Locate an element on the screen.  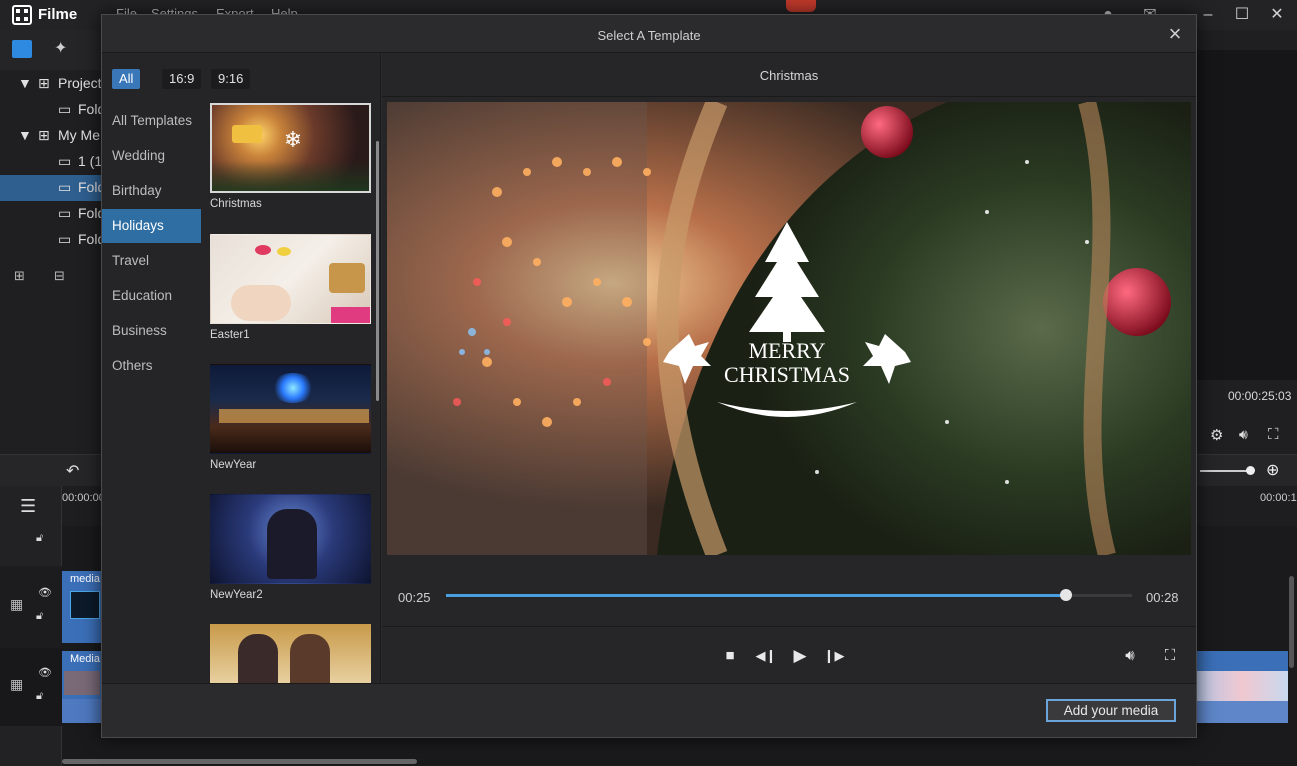
template-thumbnail-newyear is located at coordinates (290, 409).